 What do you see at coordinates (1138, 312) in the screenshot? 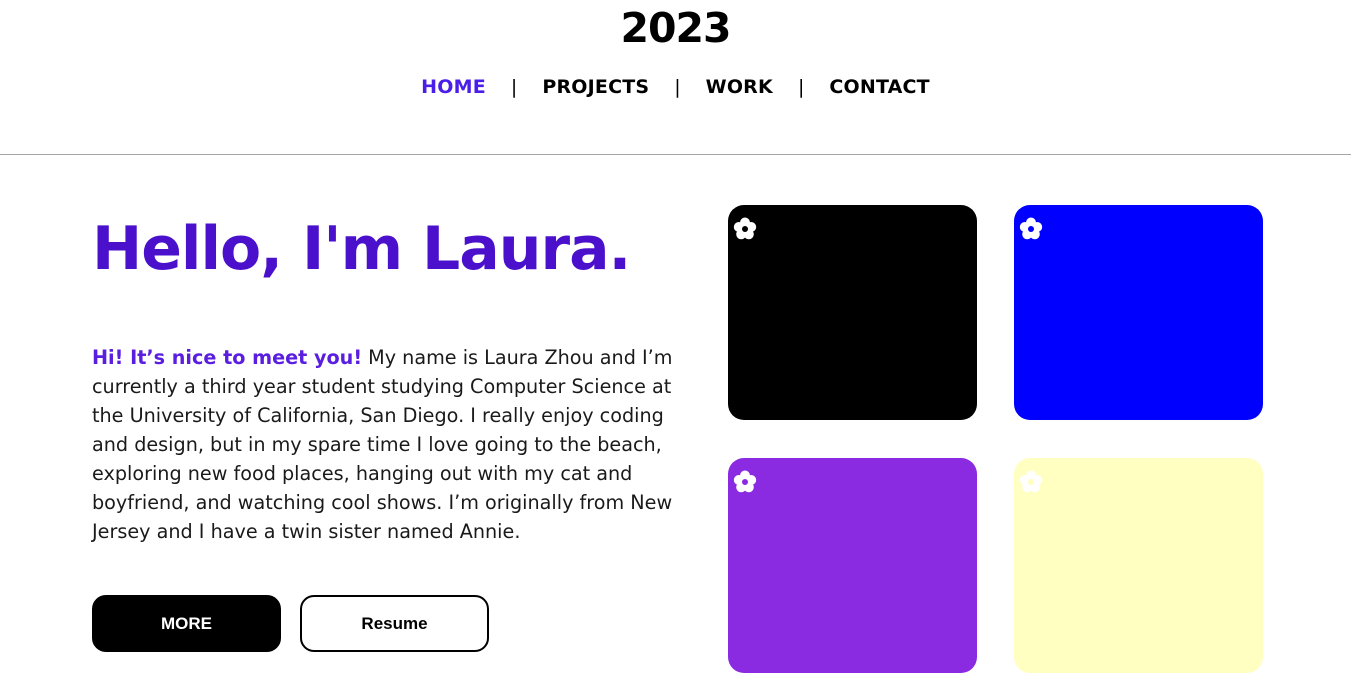
I see `card-blue` at bounding box center [1138, 312].